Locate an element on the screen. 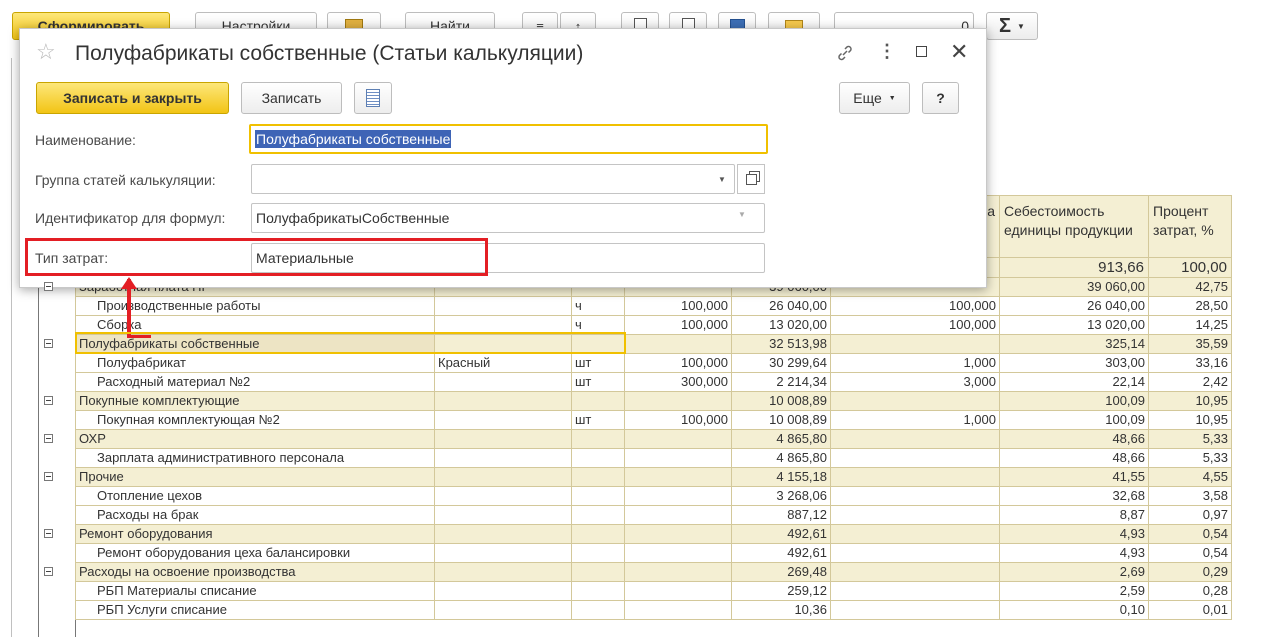 Image resolution: width=1288 pixels, height=637 pixels. cell-unit-cost: 48,66 is located at coordinates (1074, 439).